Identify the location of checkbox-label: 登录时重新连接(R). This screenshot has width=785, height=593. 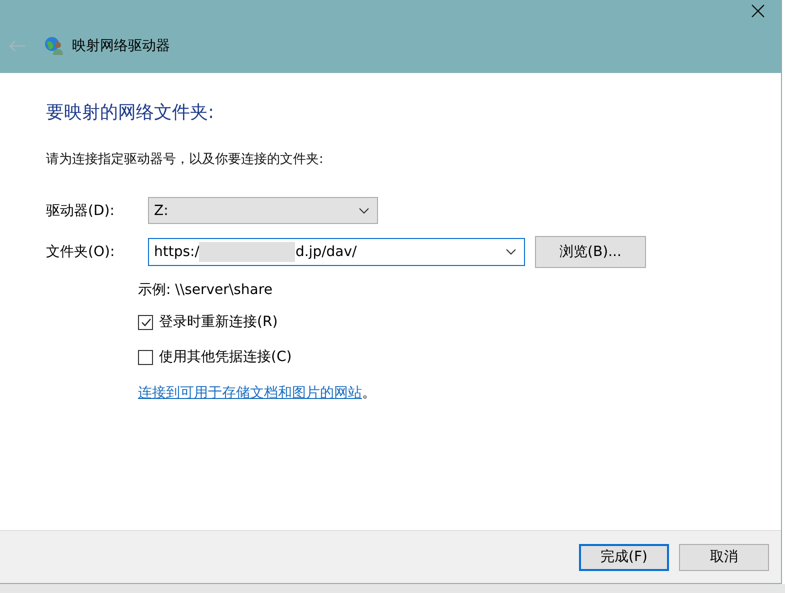
(218, 322).